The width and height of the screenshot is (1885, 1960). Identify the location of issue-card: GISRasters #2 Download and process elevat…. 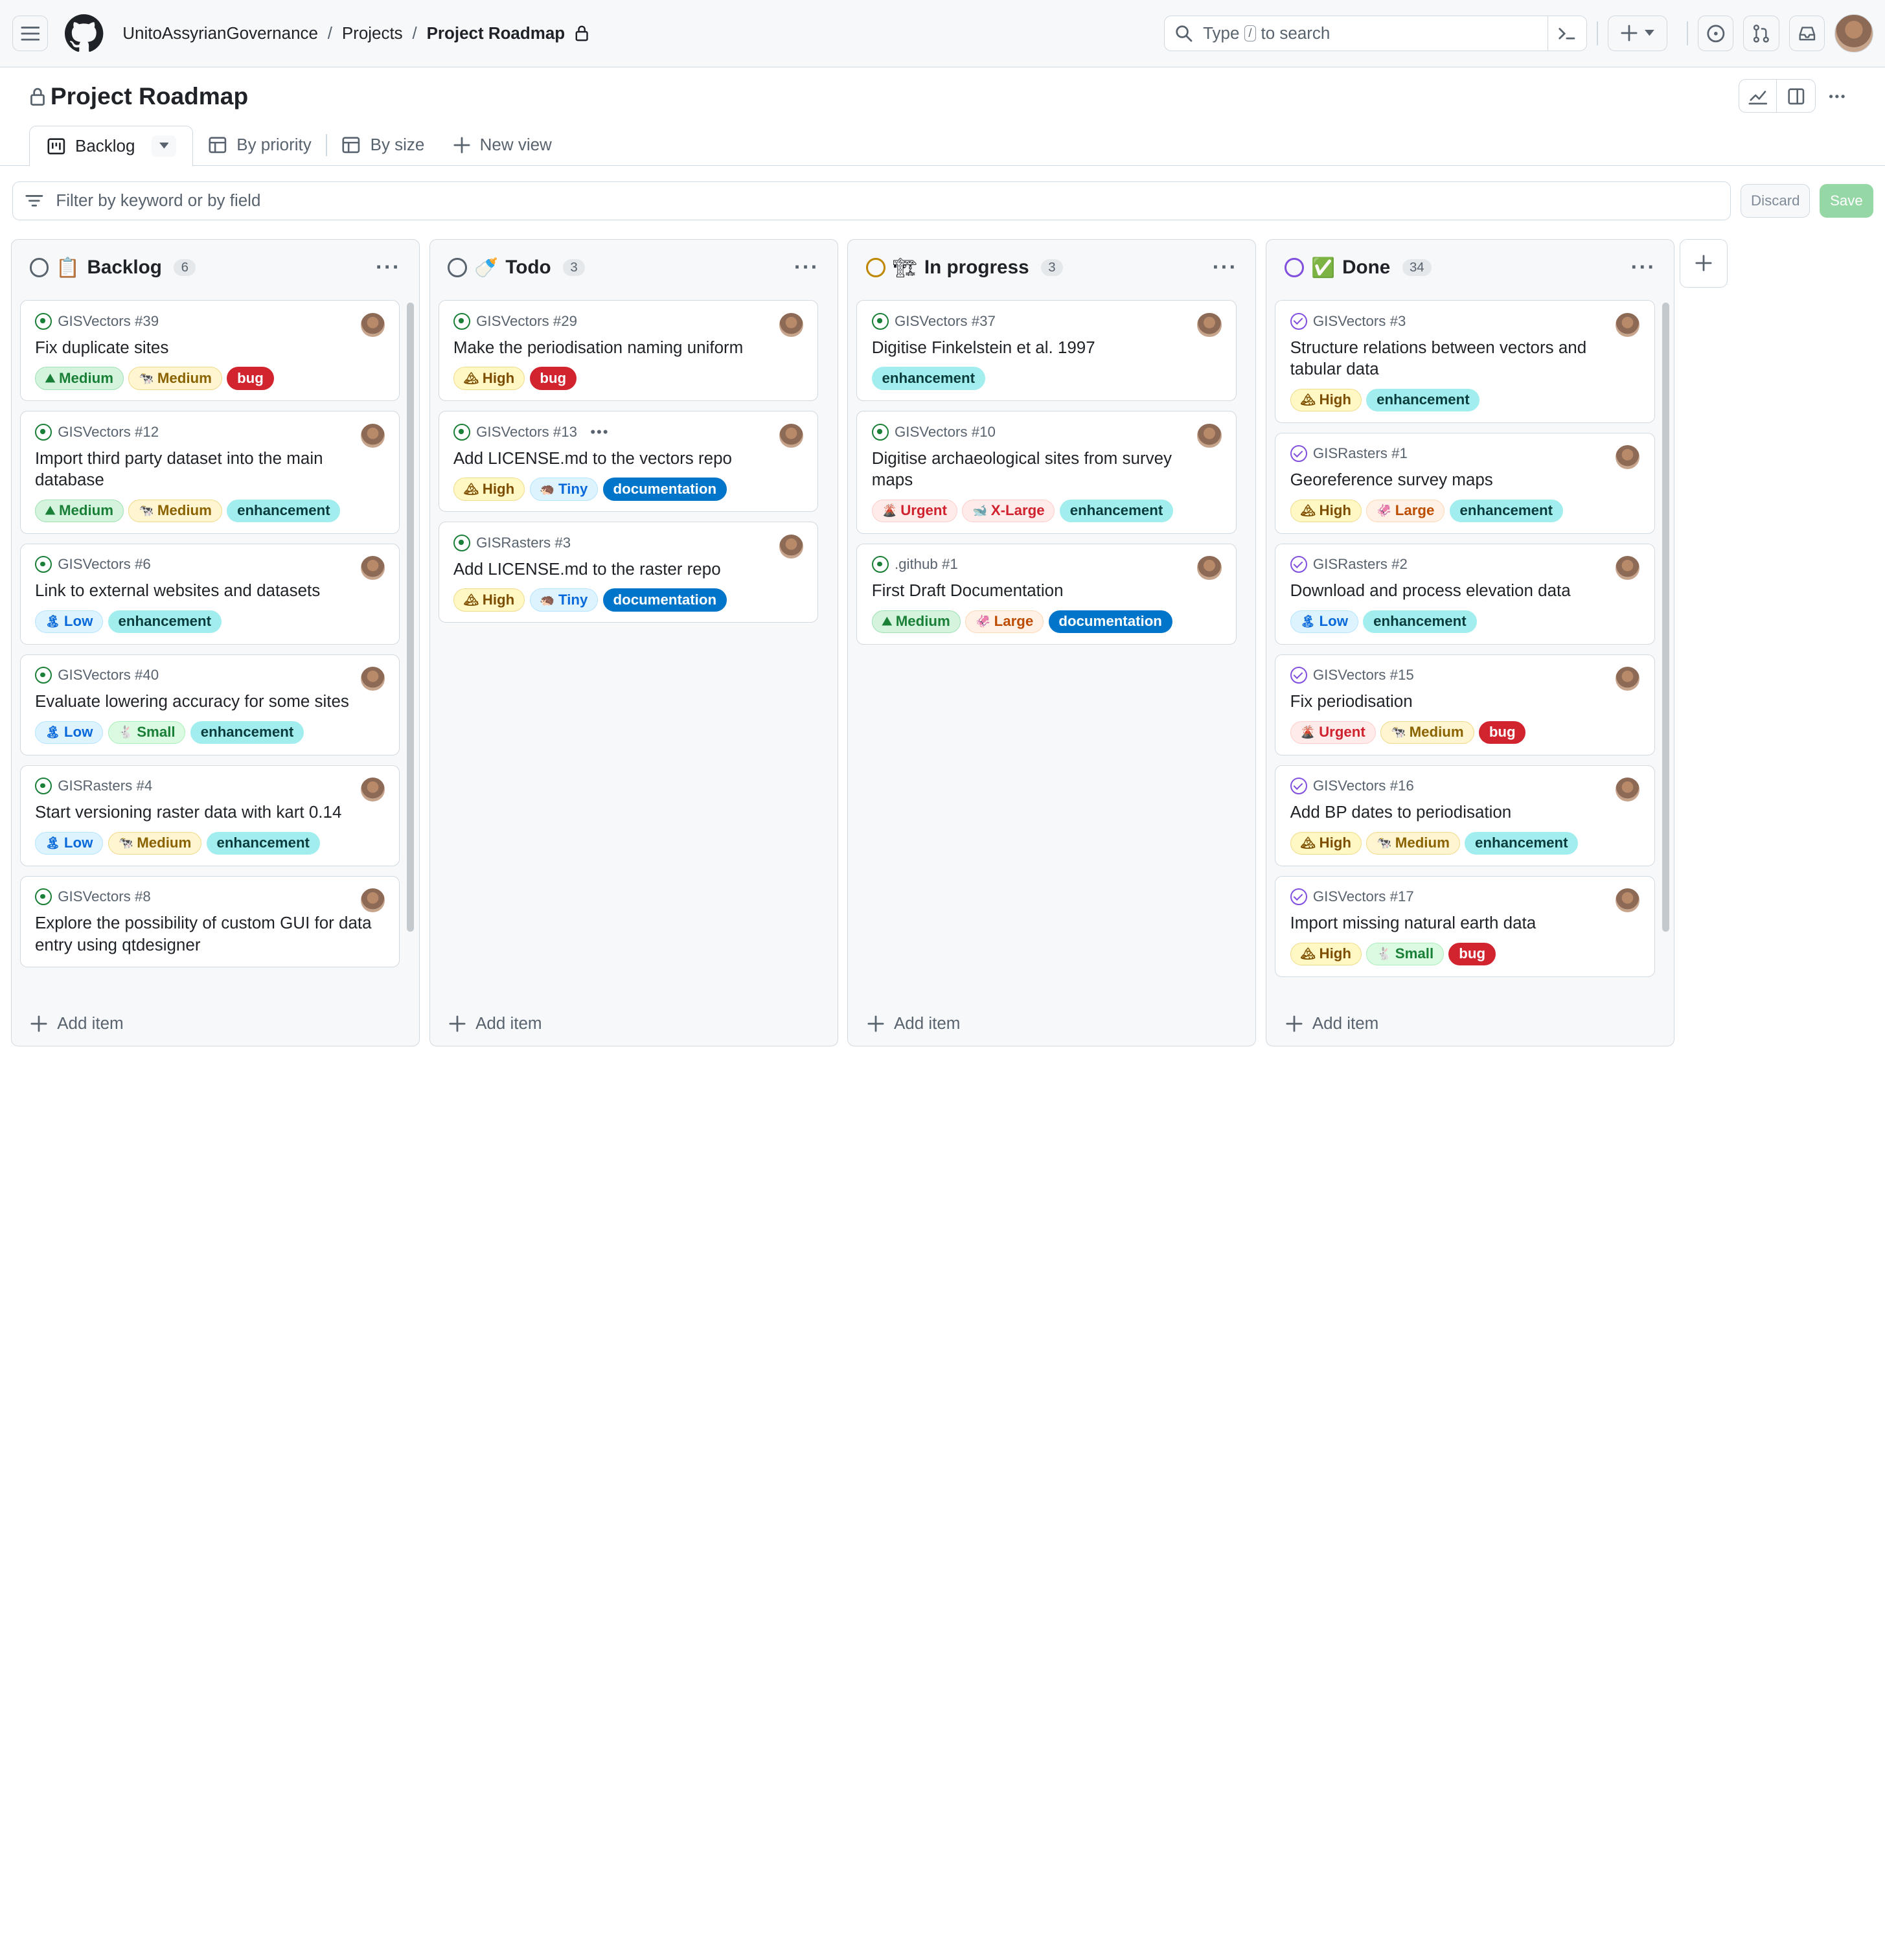
(1465, 594).